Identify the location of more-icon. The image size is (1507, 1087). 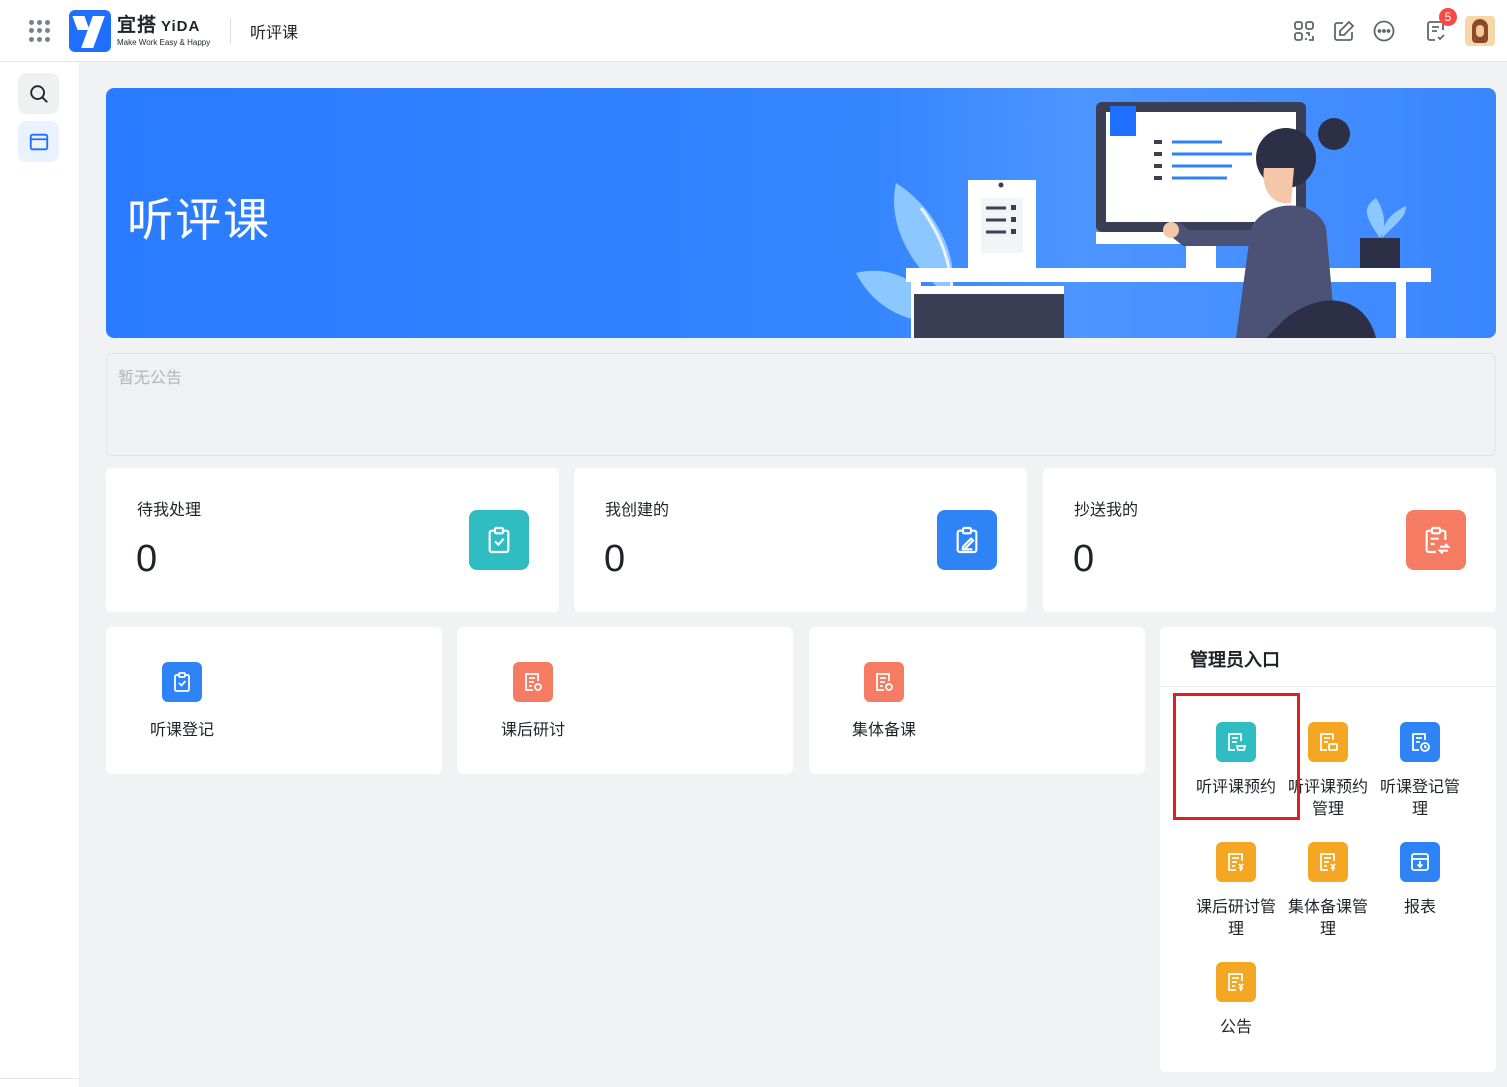
(1384, 31).